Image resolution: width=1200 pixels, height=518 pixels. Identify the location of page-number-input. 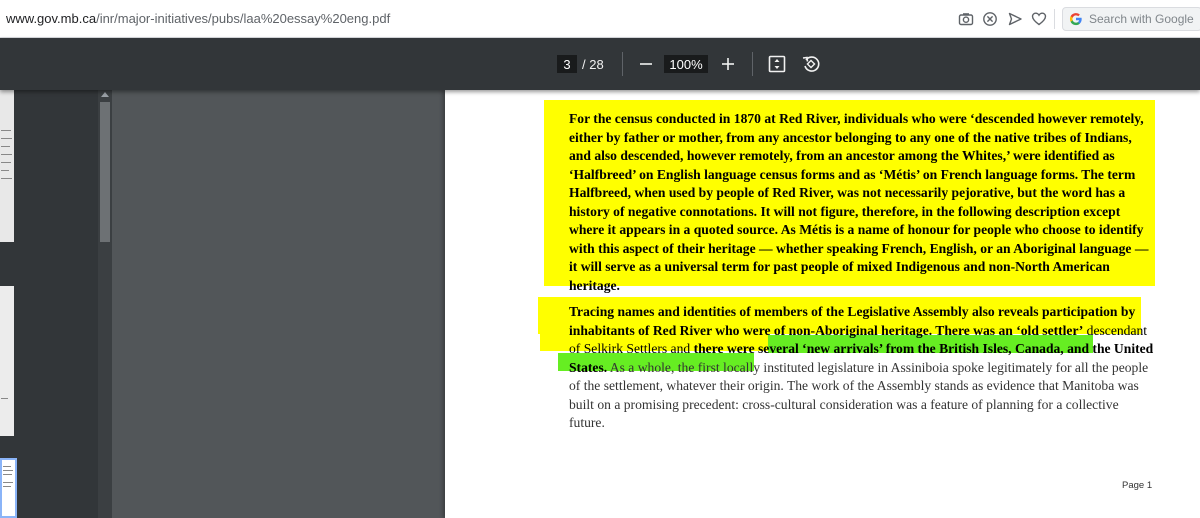
(567, 64).